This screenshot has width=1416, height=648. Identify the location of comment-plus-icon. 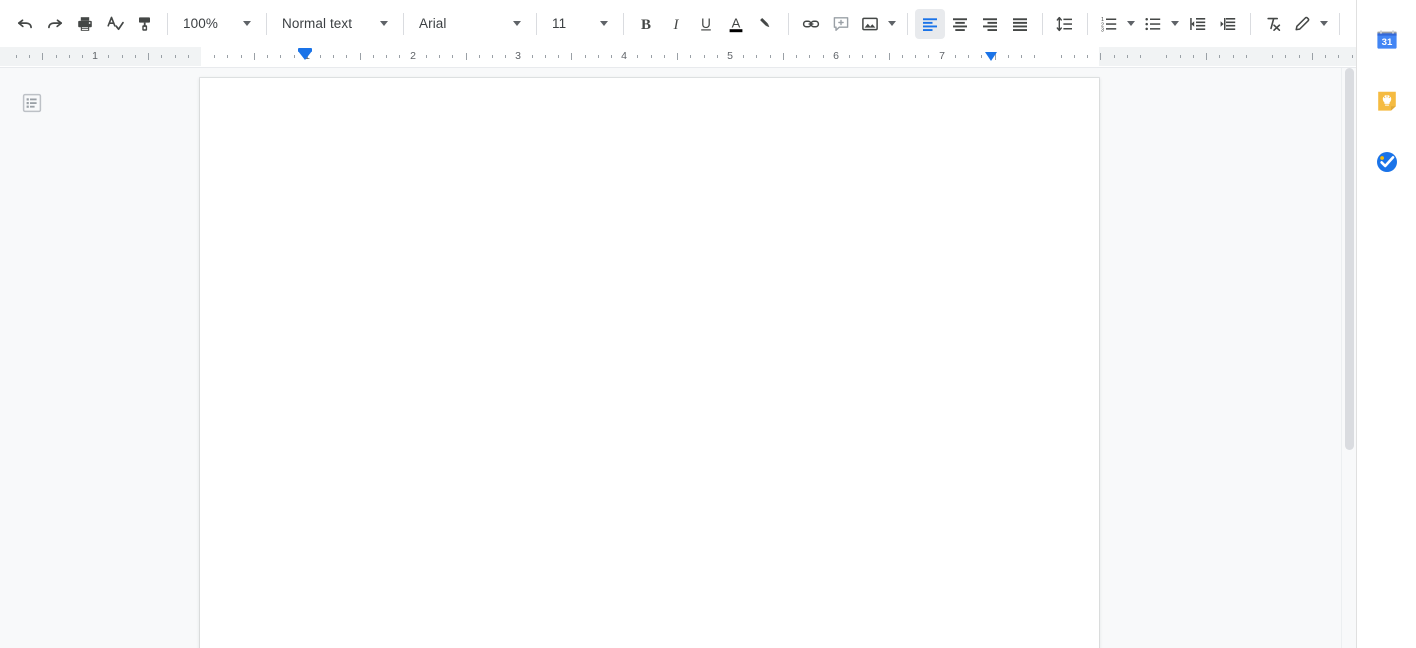
(841, 24).